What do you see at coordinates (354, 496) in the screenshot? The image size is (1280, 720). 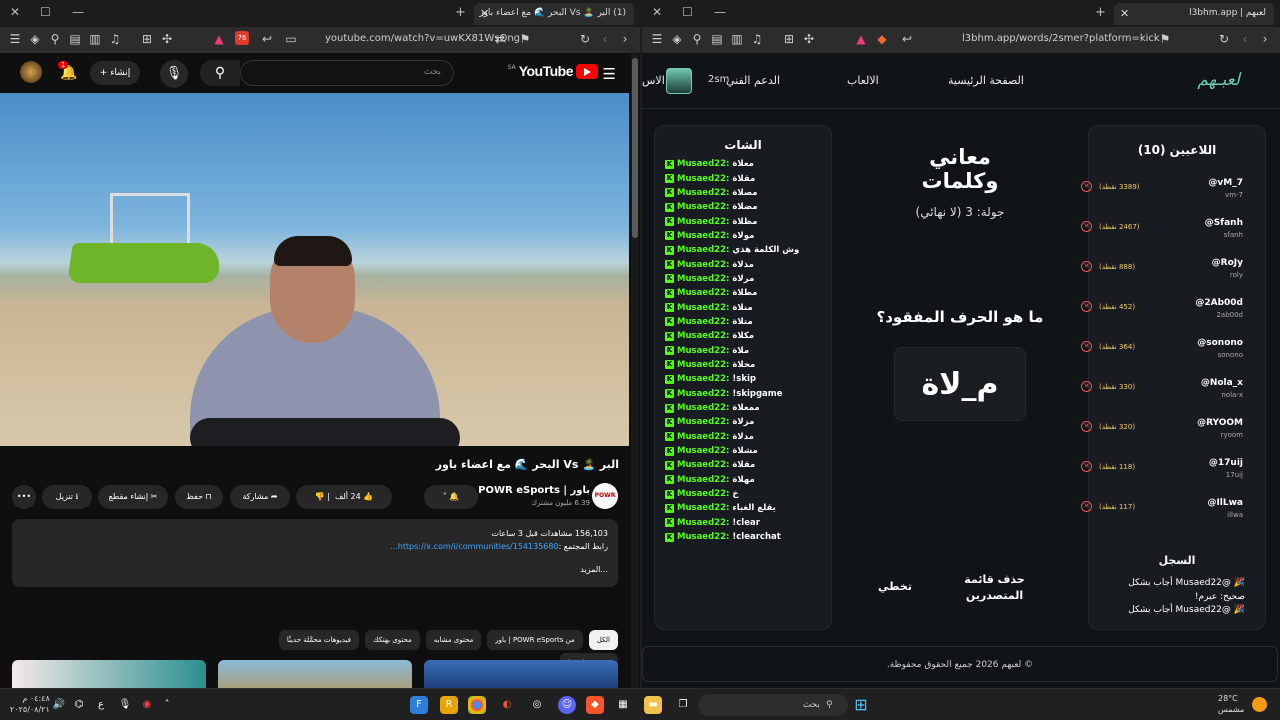 I see `like-button: 👍 24 ألف` at bounding box center [354, 496].